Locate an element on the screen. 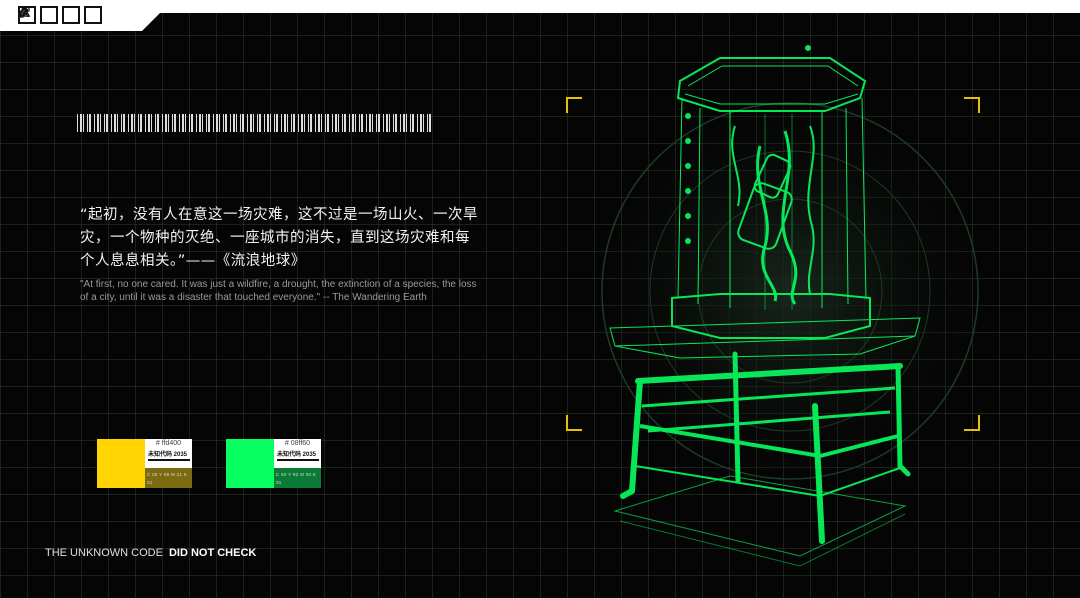  footer-caption: THE UNKNOWN CODE DID NOT CHECK is located at coordinates (150, 553).